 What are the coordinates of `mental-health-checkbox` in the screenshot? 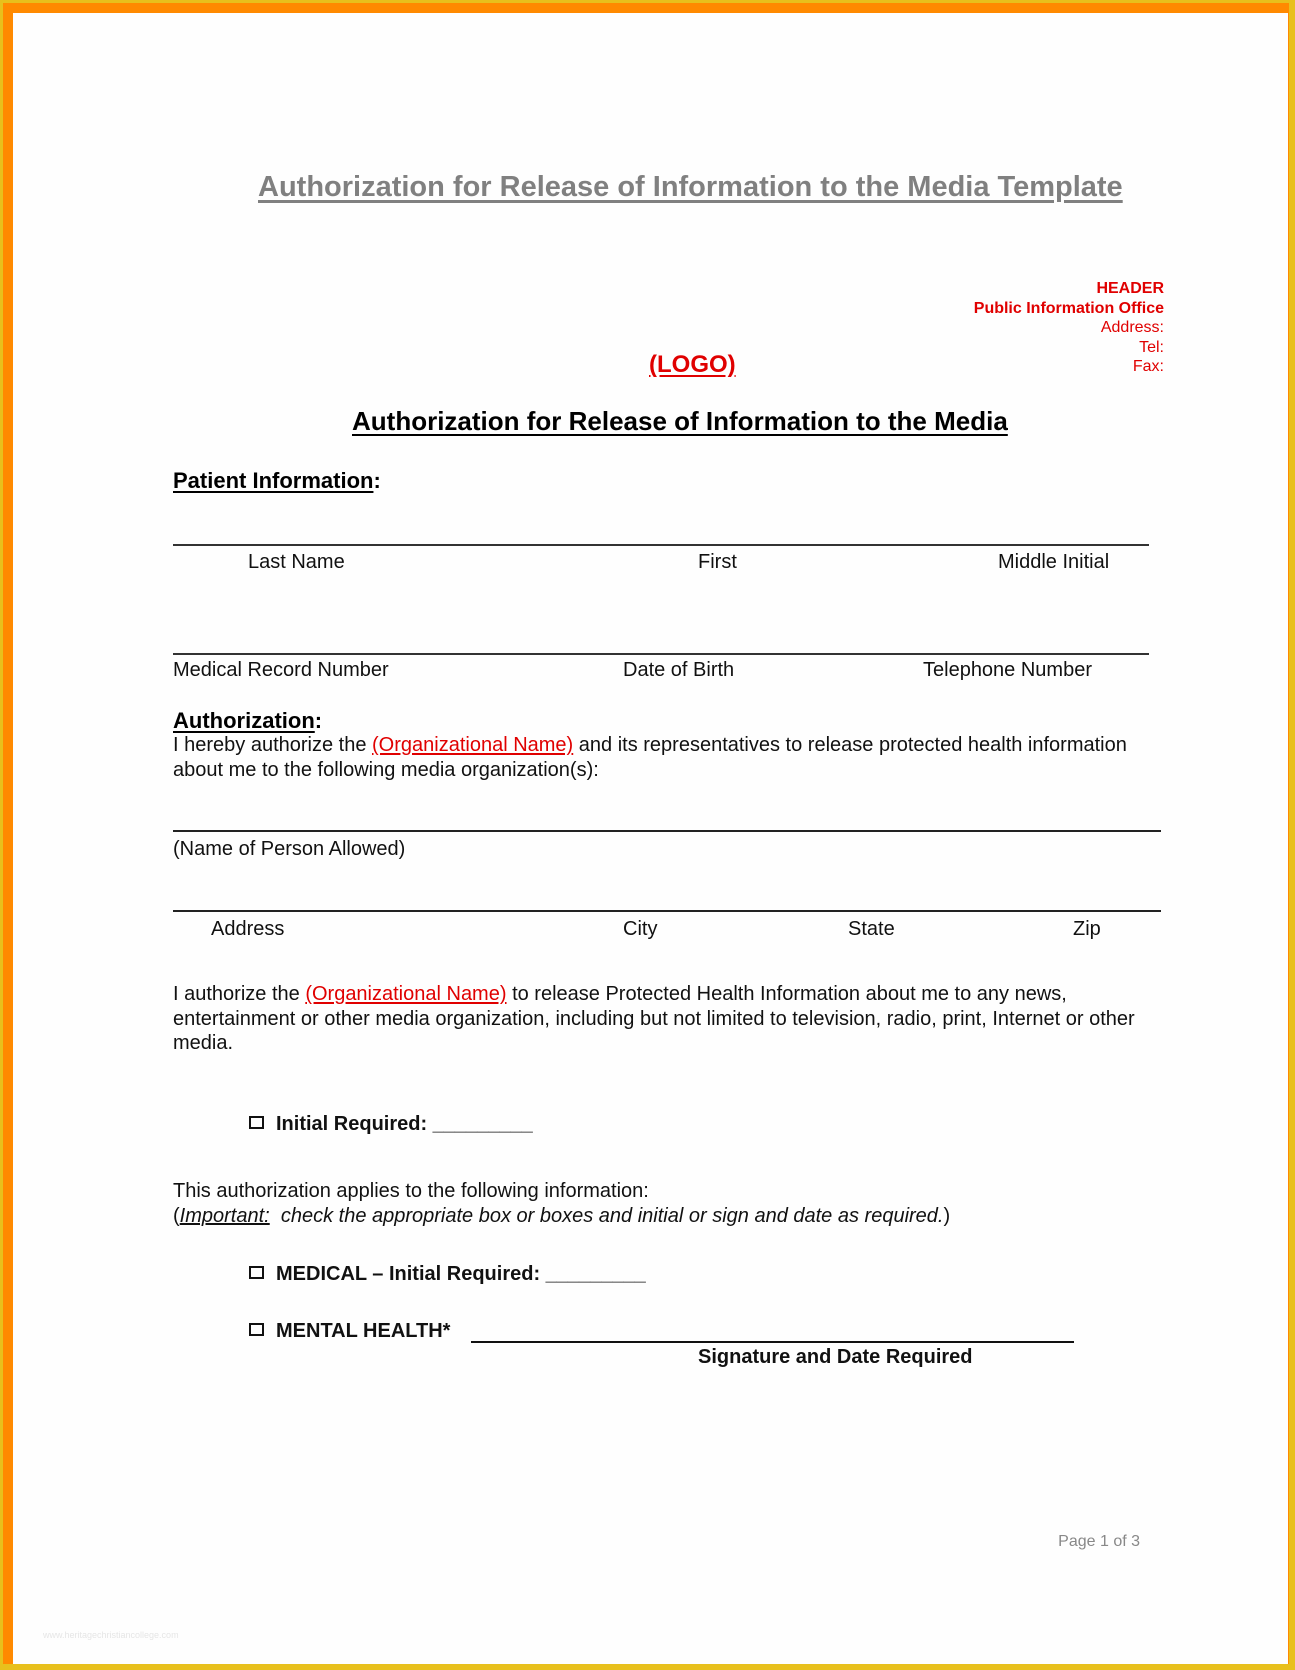 It's located at (256, 1329).